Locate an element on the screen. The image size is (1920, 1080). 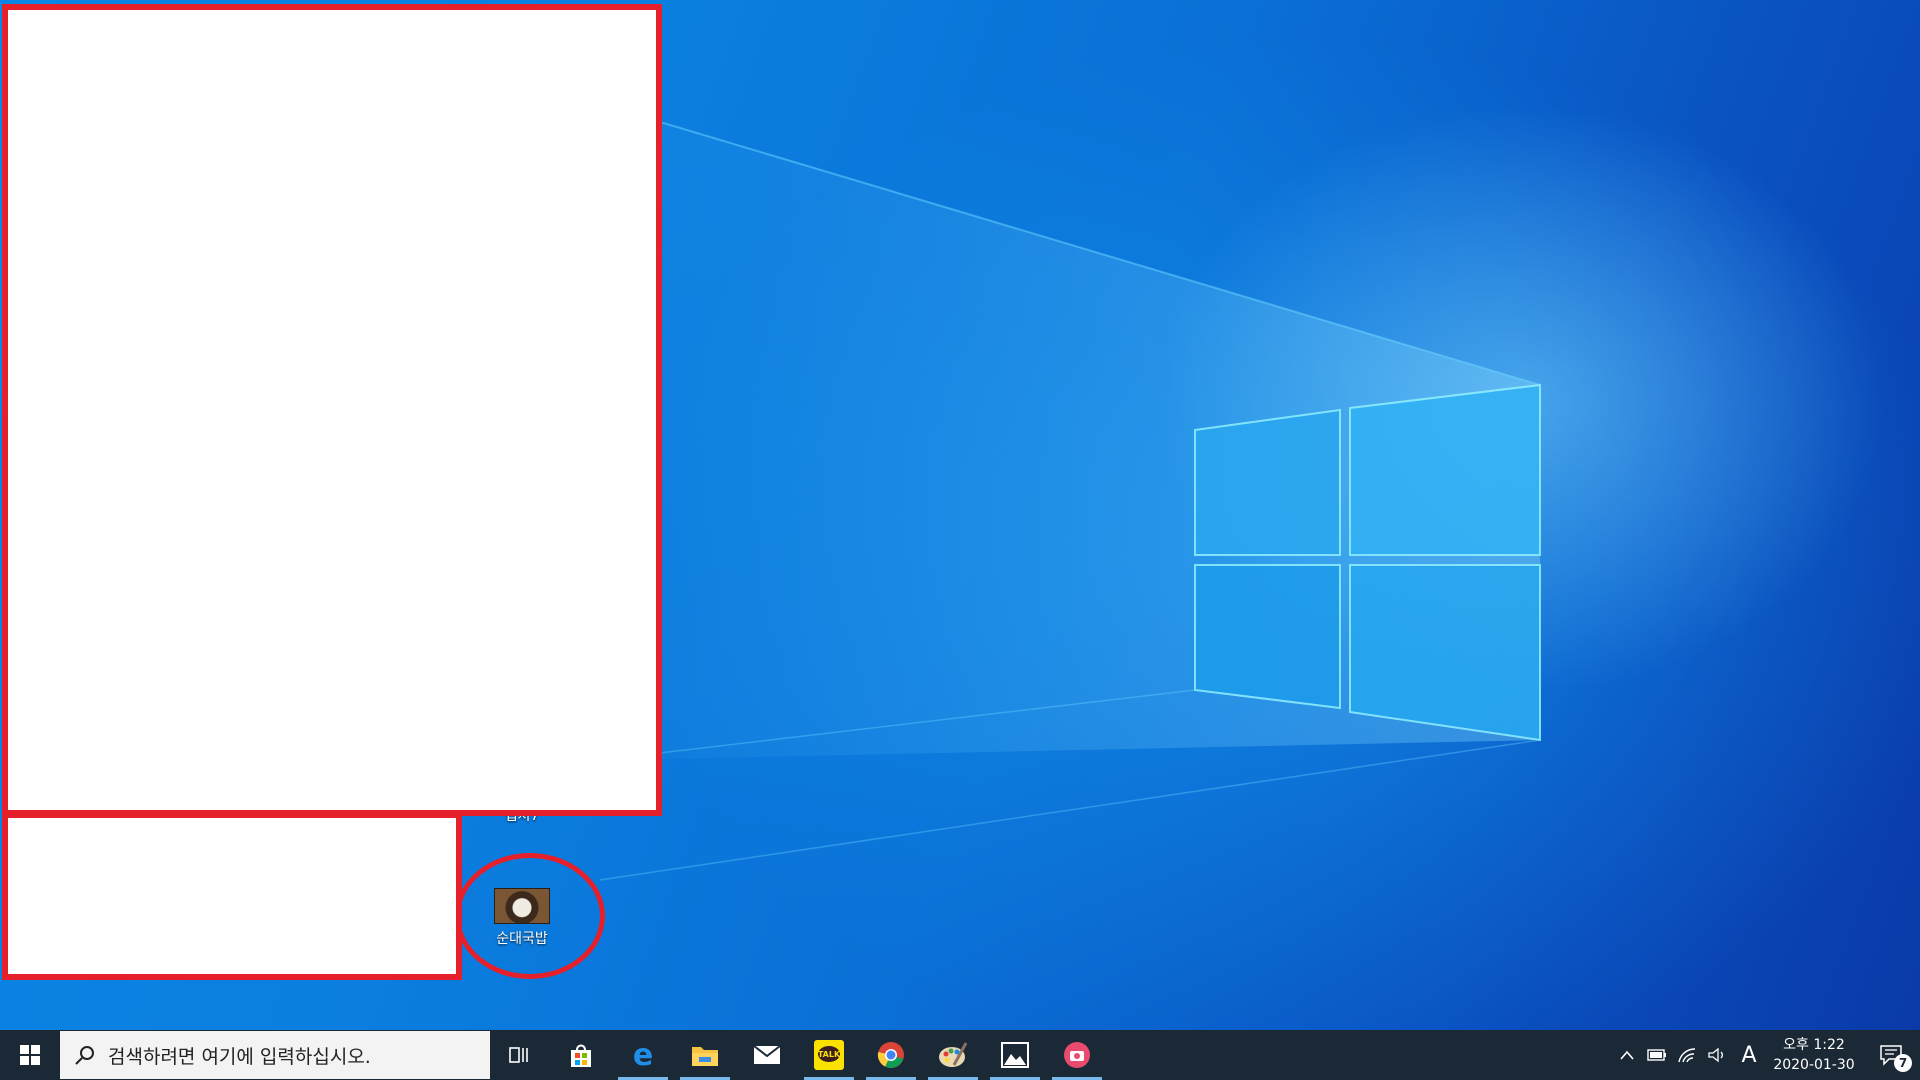
system-tray: A 오후 1:22 2020-01-30 7 is located at coordinates (1766, 1055).